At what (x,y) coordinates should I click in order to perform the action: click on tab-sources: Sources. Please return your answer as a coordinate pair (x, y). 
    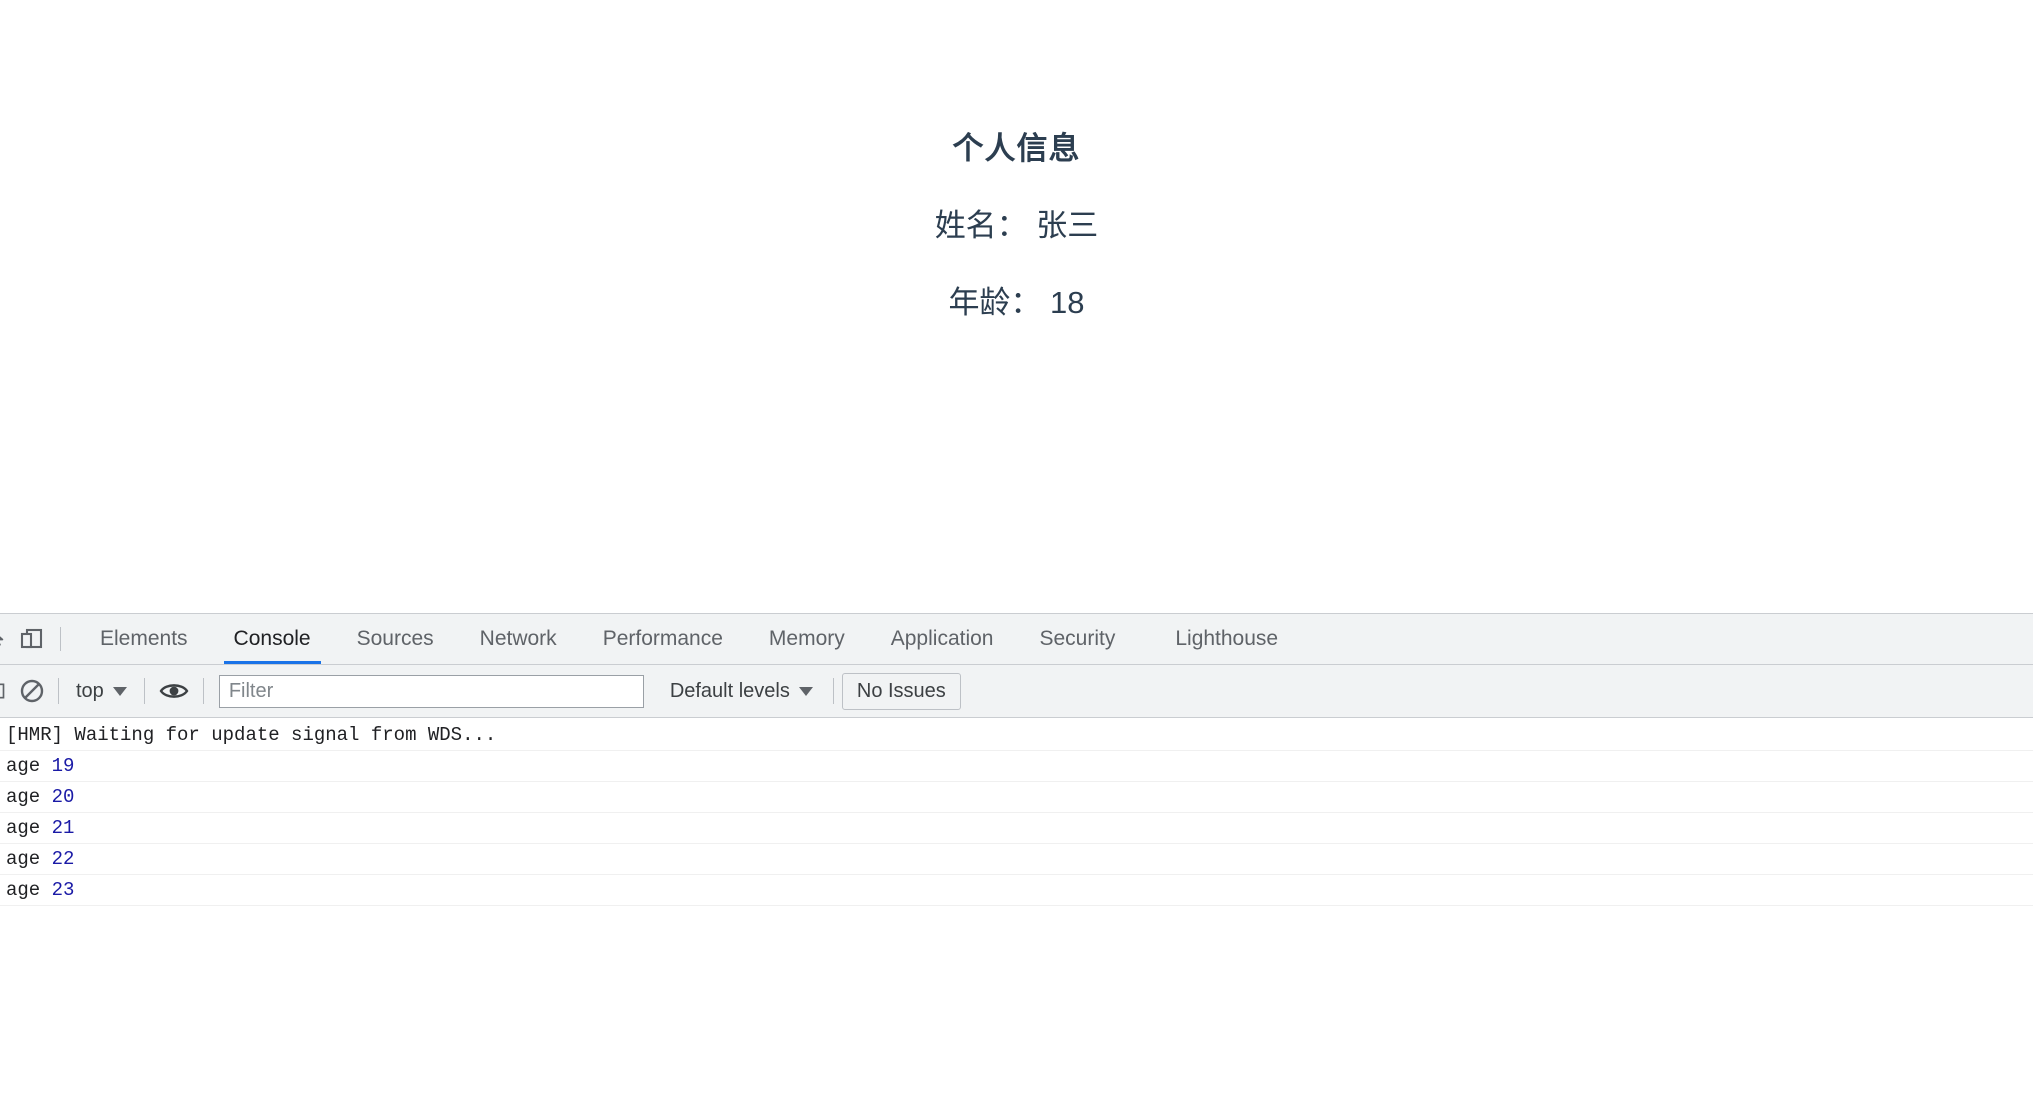
    Looking at the image, I should click on (395, 639).